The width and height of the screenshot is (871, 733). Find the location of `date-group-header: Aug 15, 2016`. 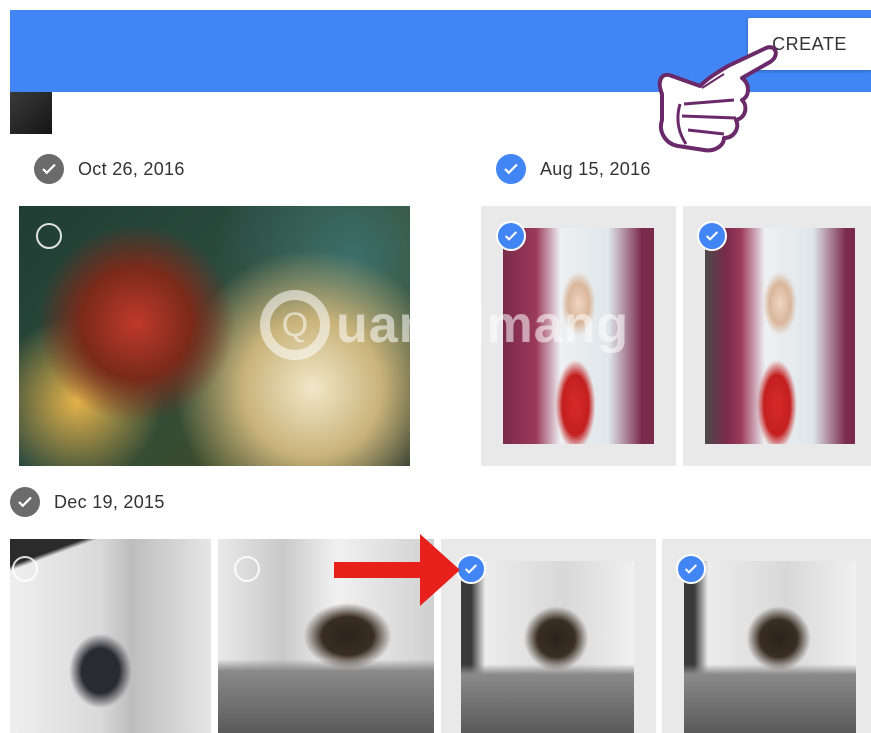

date-group-header: Aug 15, 2016 is located at coordinates (573, 169).